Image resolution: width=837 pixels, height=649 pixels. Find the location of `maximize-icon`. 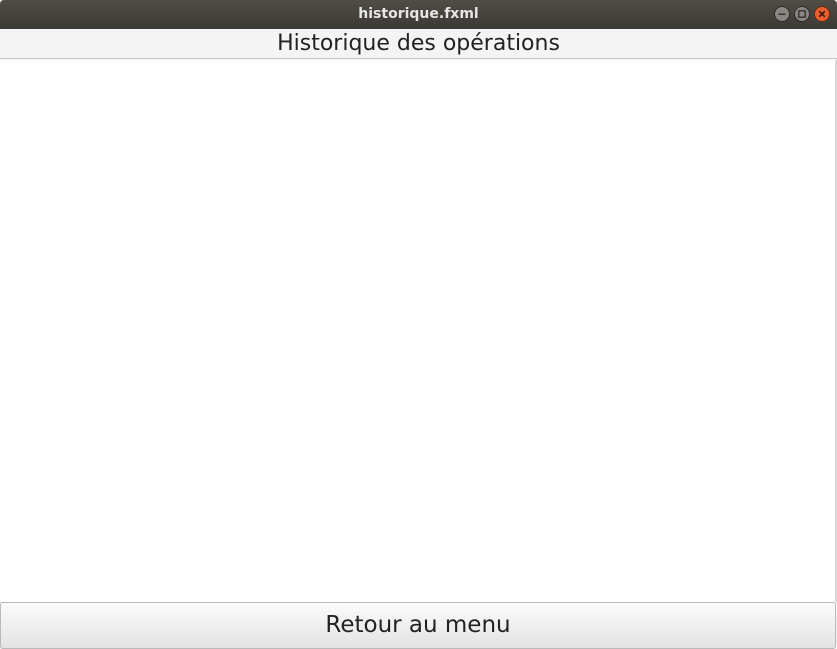

maximize-icon is located at coordinates (802, 14).